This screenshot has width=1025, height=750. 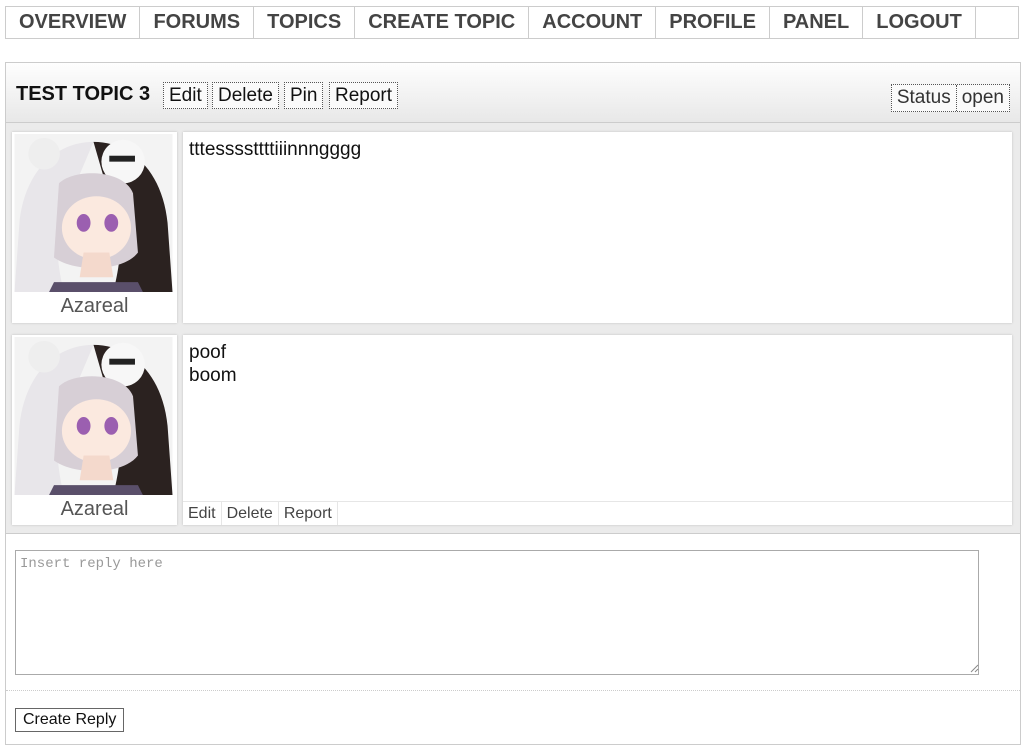 What do you see at coordinates (202, 513) in the screenshot?
I see `edit-post-button: Edit` at bounding box center [202, 513].